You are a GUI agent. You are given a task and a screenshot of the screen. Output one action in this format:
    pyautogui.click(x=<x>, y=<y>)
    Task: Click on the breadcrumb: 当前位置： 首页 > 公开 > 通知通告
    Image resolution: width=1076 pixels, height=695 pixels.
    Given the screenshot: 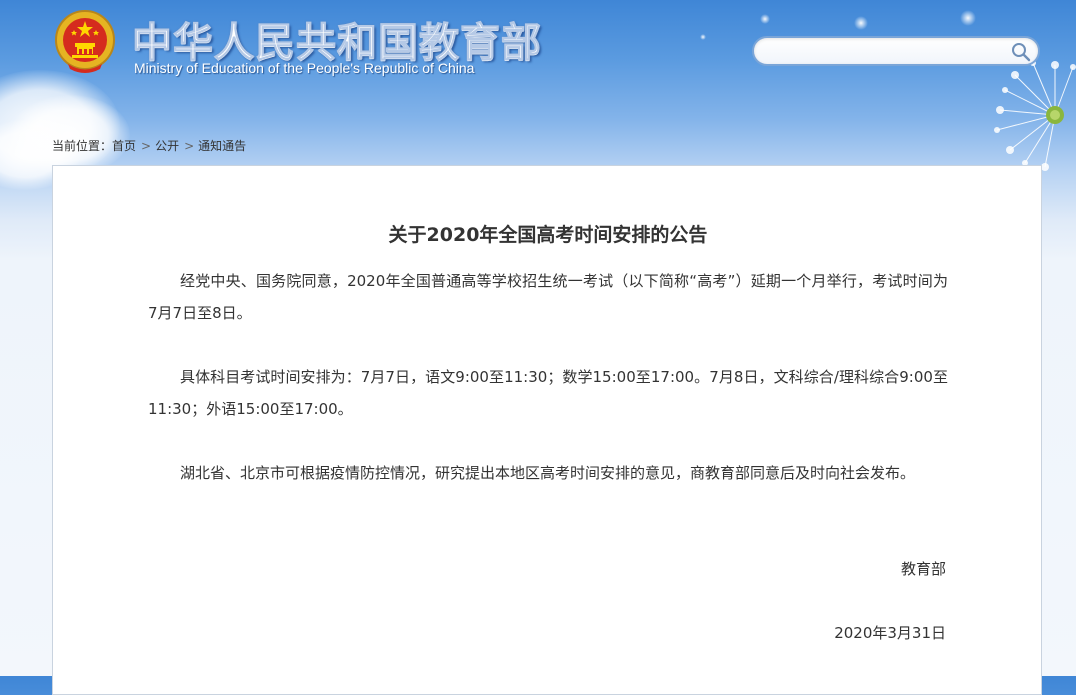 What is the action you would take?
    pyautogui.click(x=149, y=145)
    